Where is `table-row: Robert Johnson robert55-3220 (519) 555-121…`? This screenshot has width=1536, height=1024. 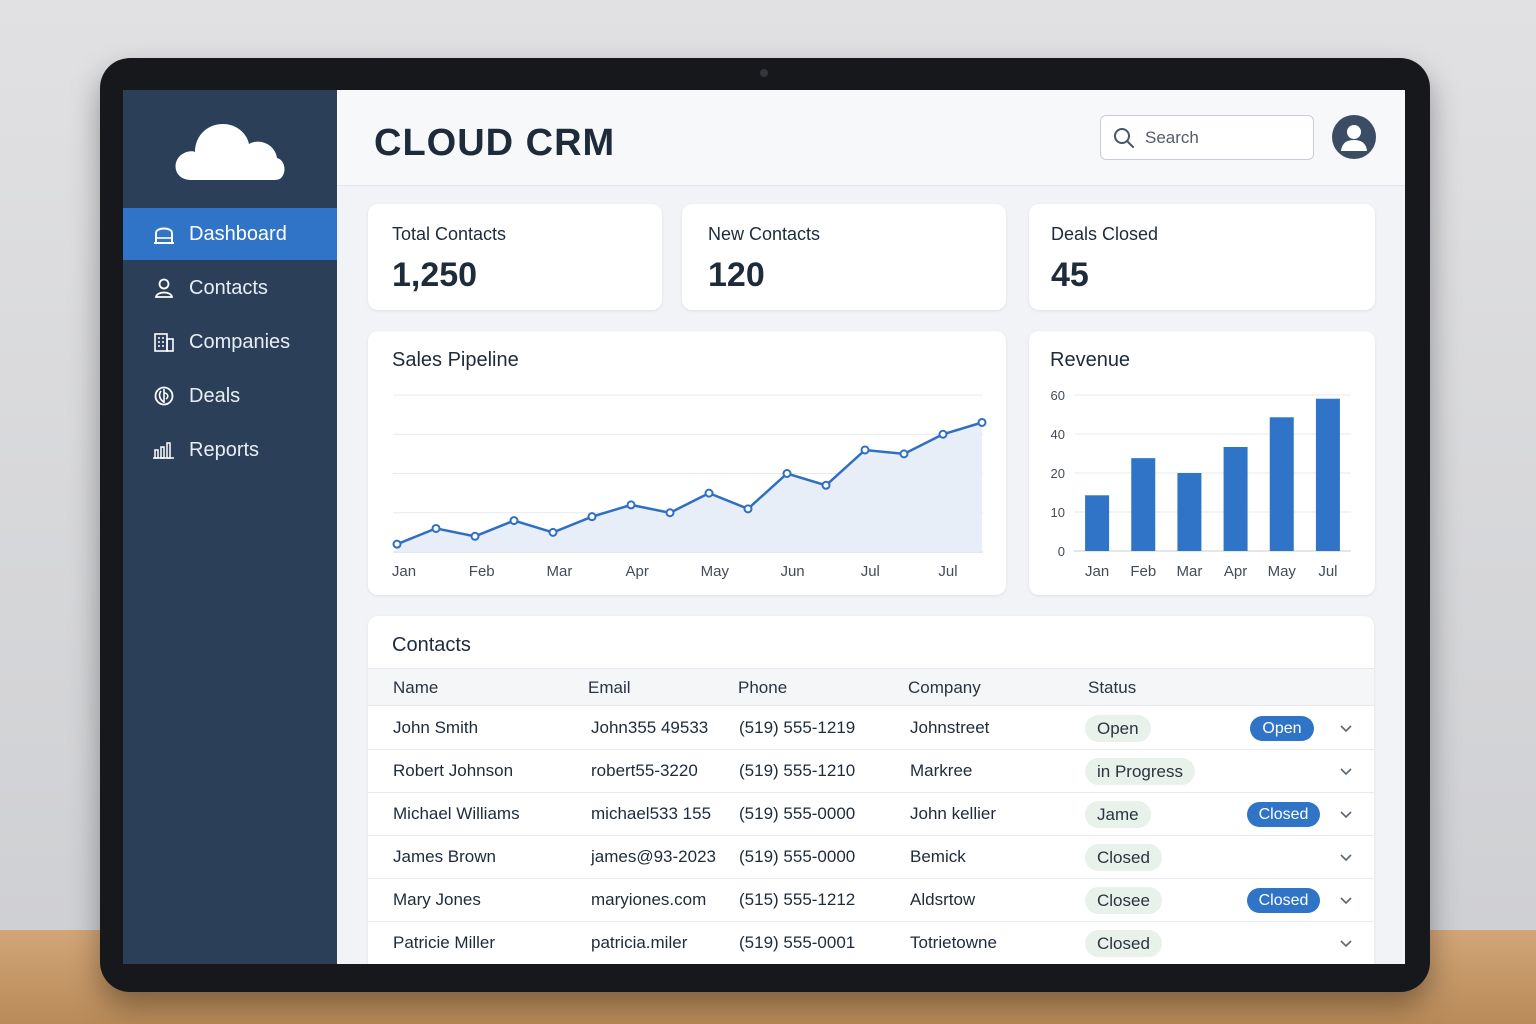
table-row: Robert Johnson robert55-3220 (519) 555-121… is located at coordinates (871, 771).